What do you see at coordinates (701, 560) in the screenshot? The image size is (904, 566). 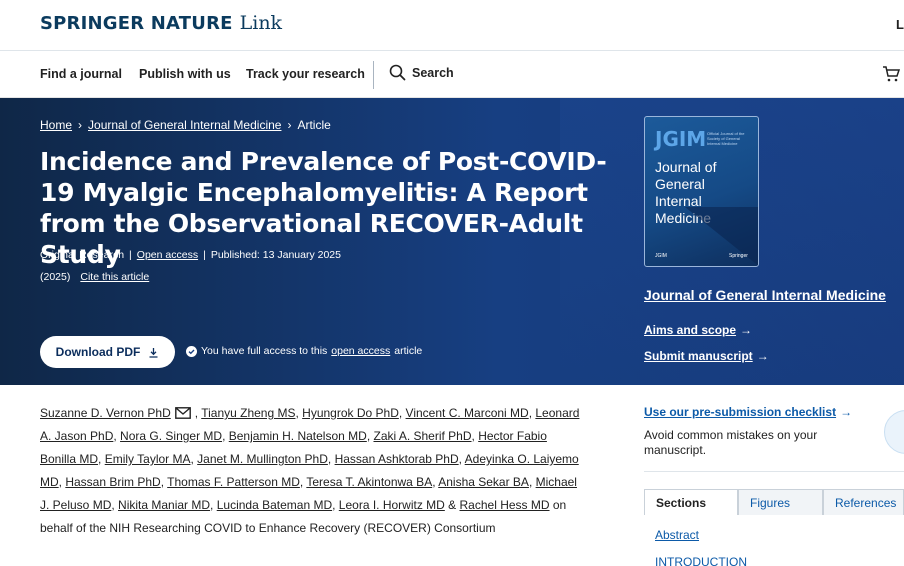 I see `section-link-introduction: INTRODUCTION` at bounding box center [701, 560].